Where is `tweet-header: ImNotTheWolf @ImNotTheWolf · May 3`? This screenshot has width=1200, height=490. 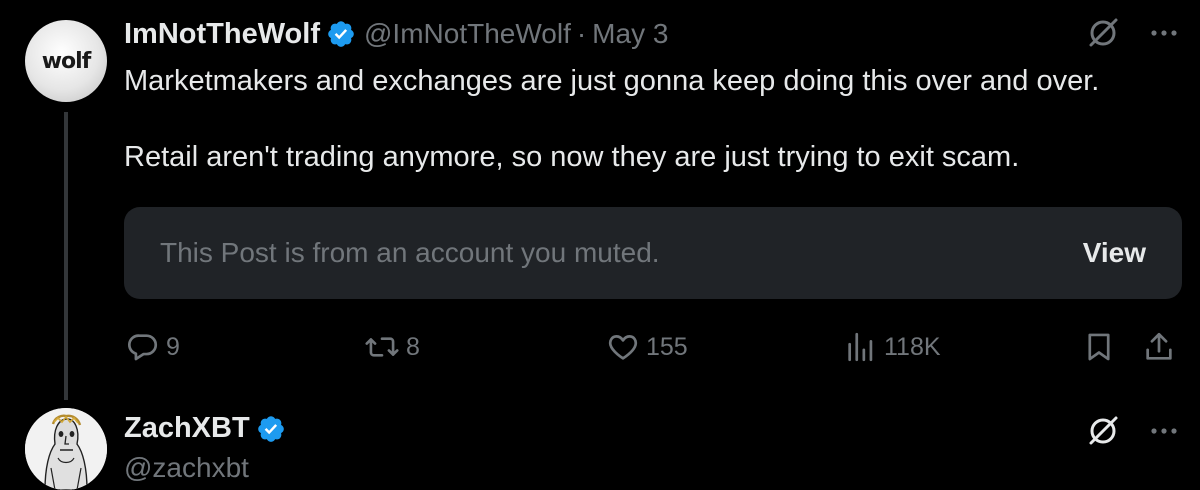 tweet-header: ImNotTheWolf @ImNotTheWolf · May 3 is located at coordinates (396, 34).